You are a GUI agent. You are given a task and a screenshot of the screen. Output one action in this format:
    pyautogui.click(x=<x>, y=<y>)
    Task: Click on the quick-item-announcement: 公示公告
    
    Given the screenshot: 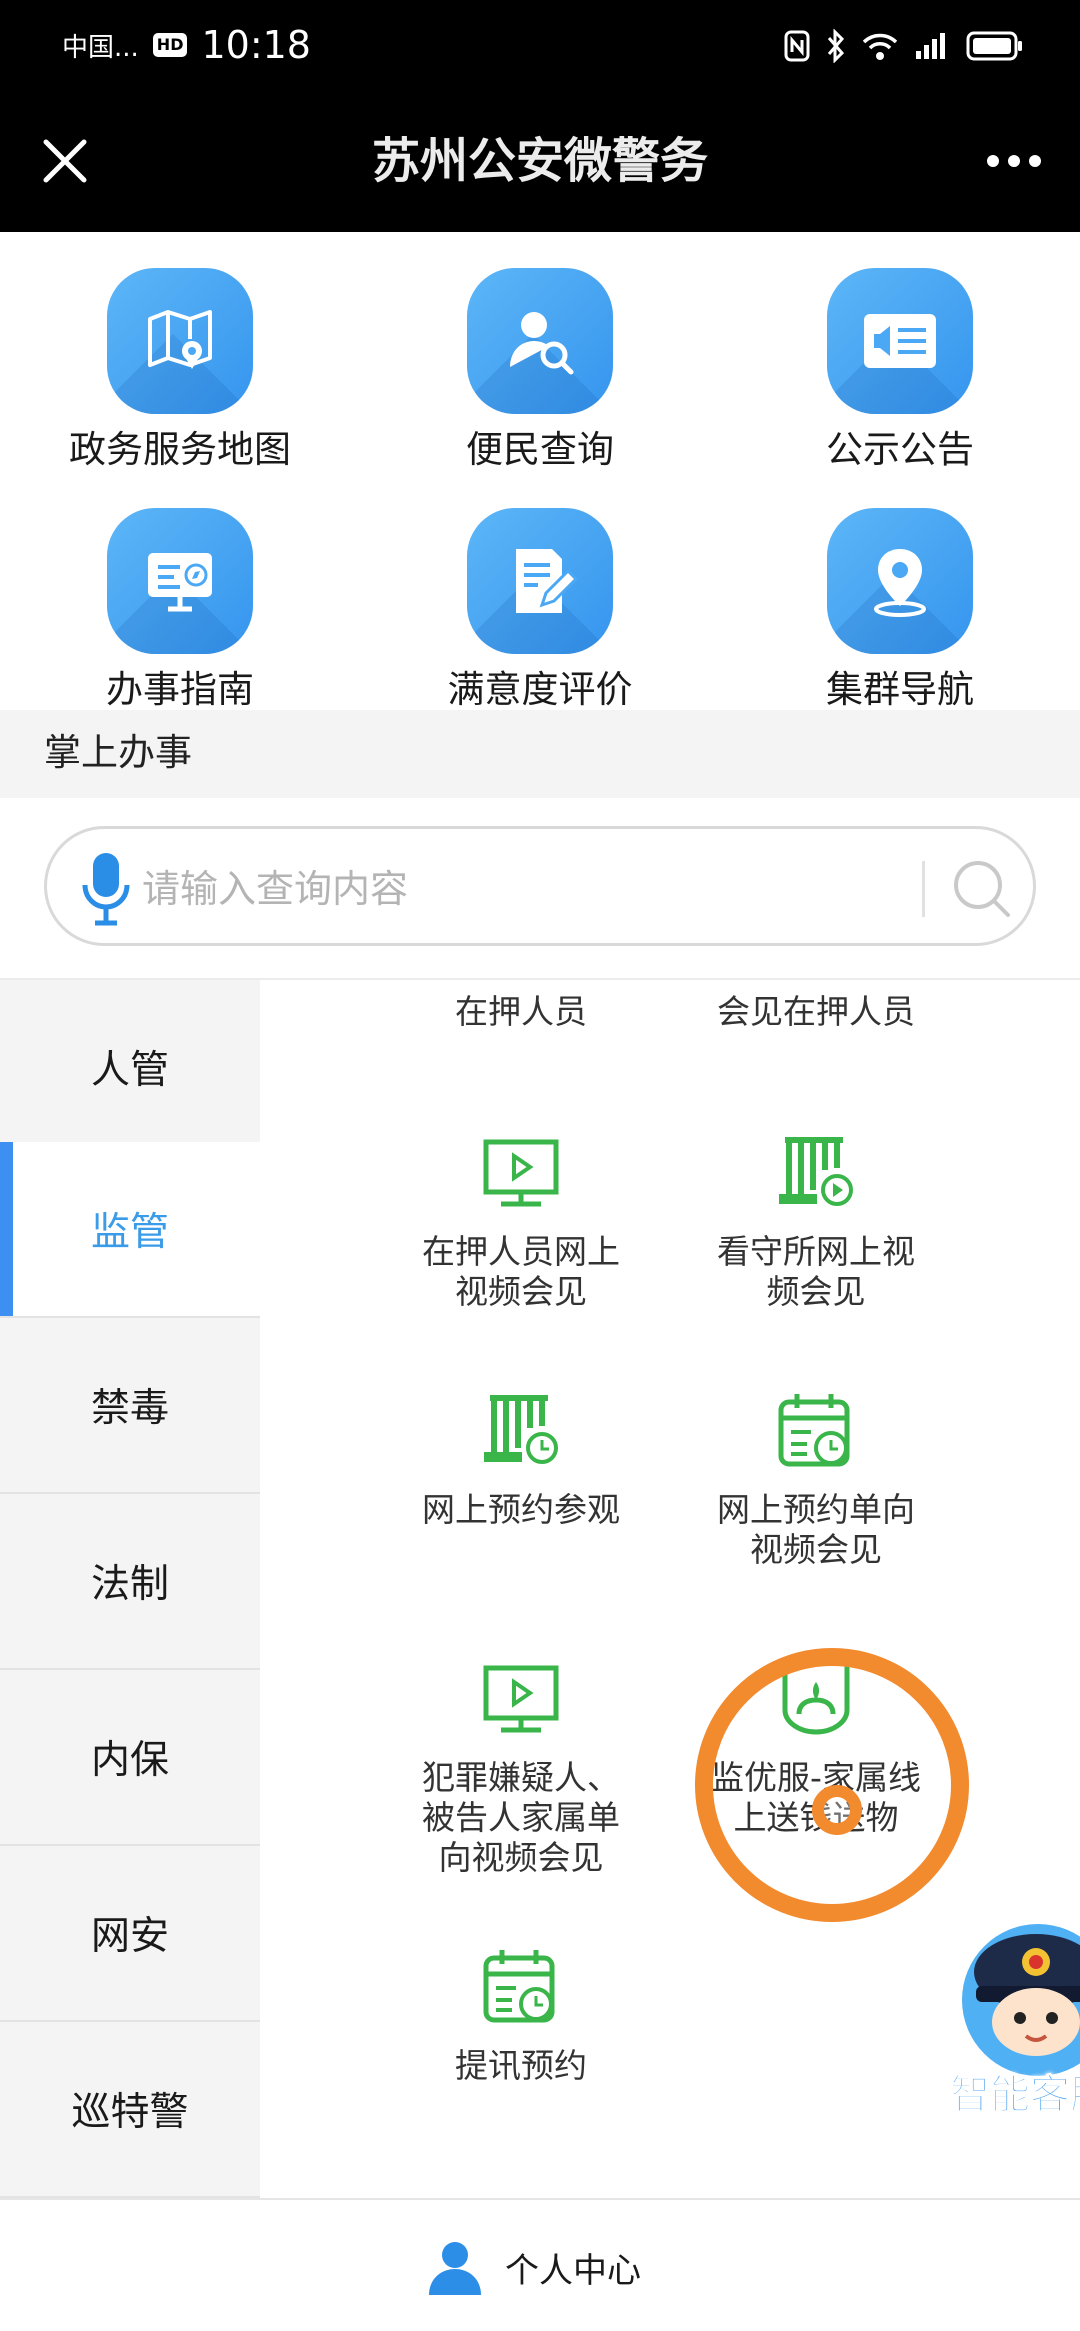 What is the action you would take?
    pyautogui.click(x=900, y=372)
    